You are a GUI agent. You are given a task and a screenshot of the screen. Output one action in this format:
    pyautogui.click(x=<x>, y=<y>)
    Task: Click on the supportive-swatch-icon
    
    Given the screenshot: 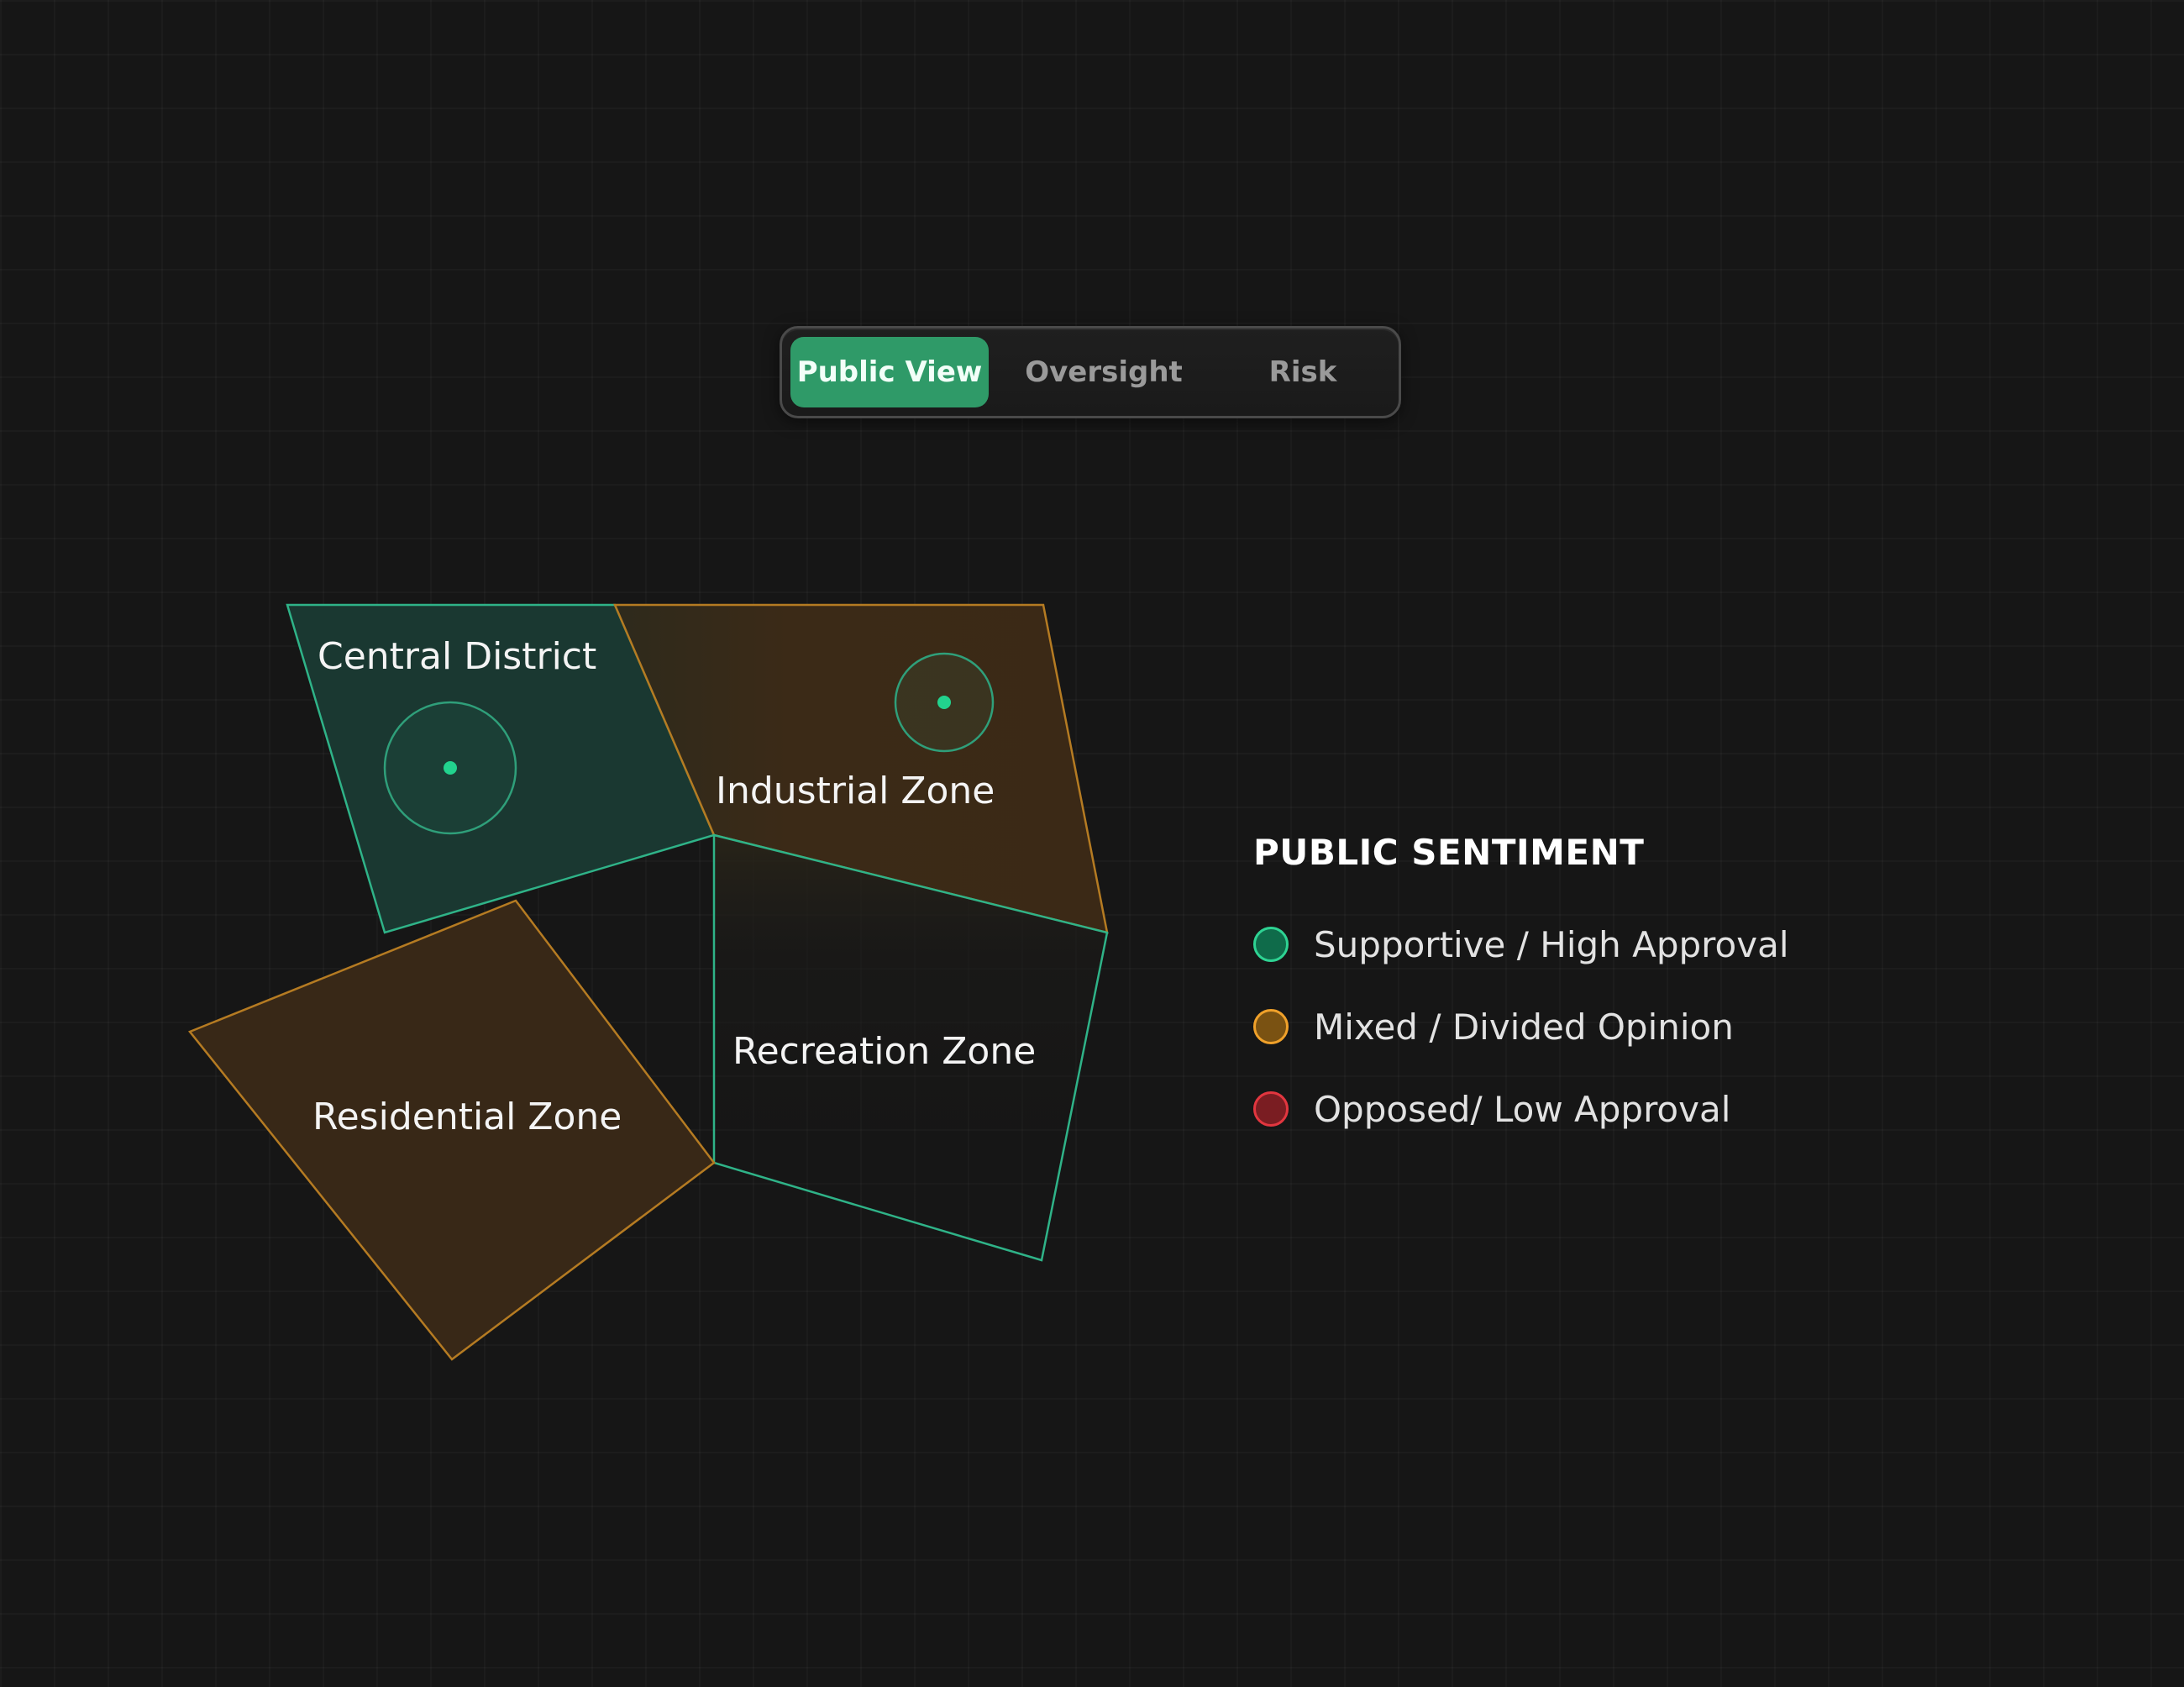 What is the action you would take?
    pyautogui.click(x=1271, y=945)
    